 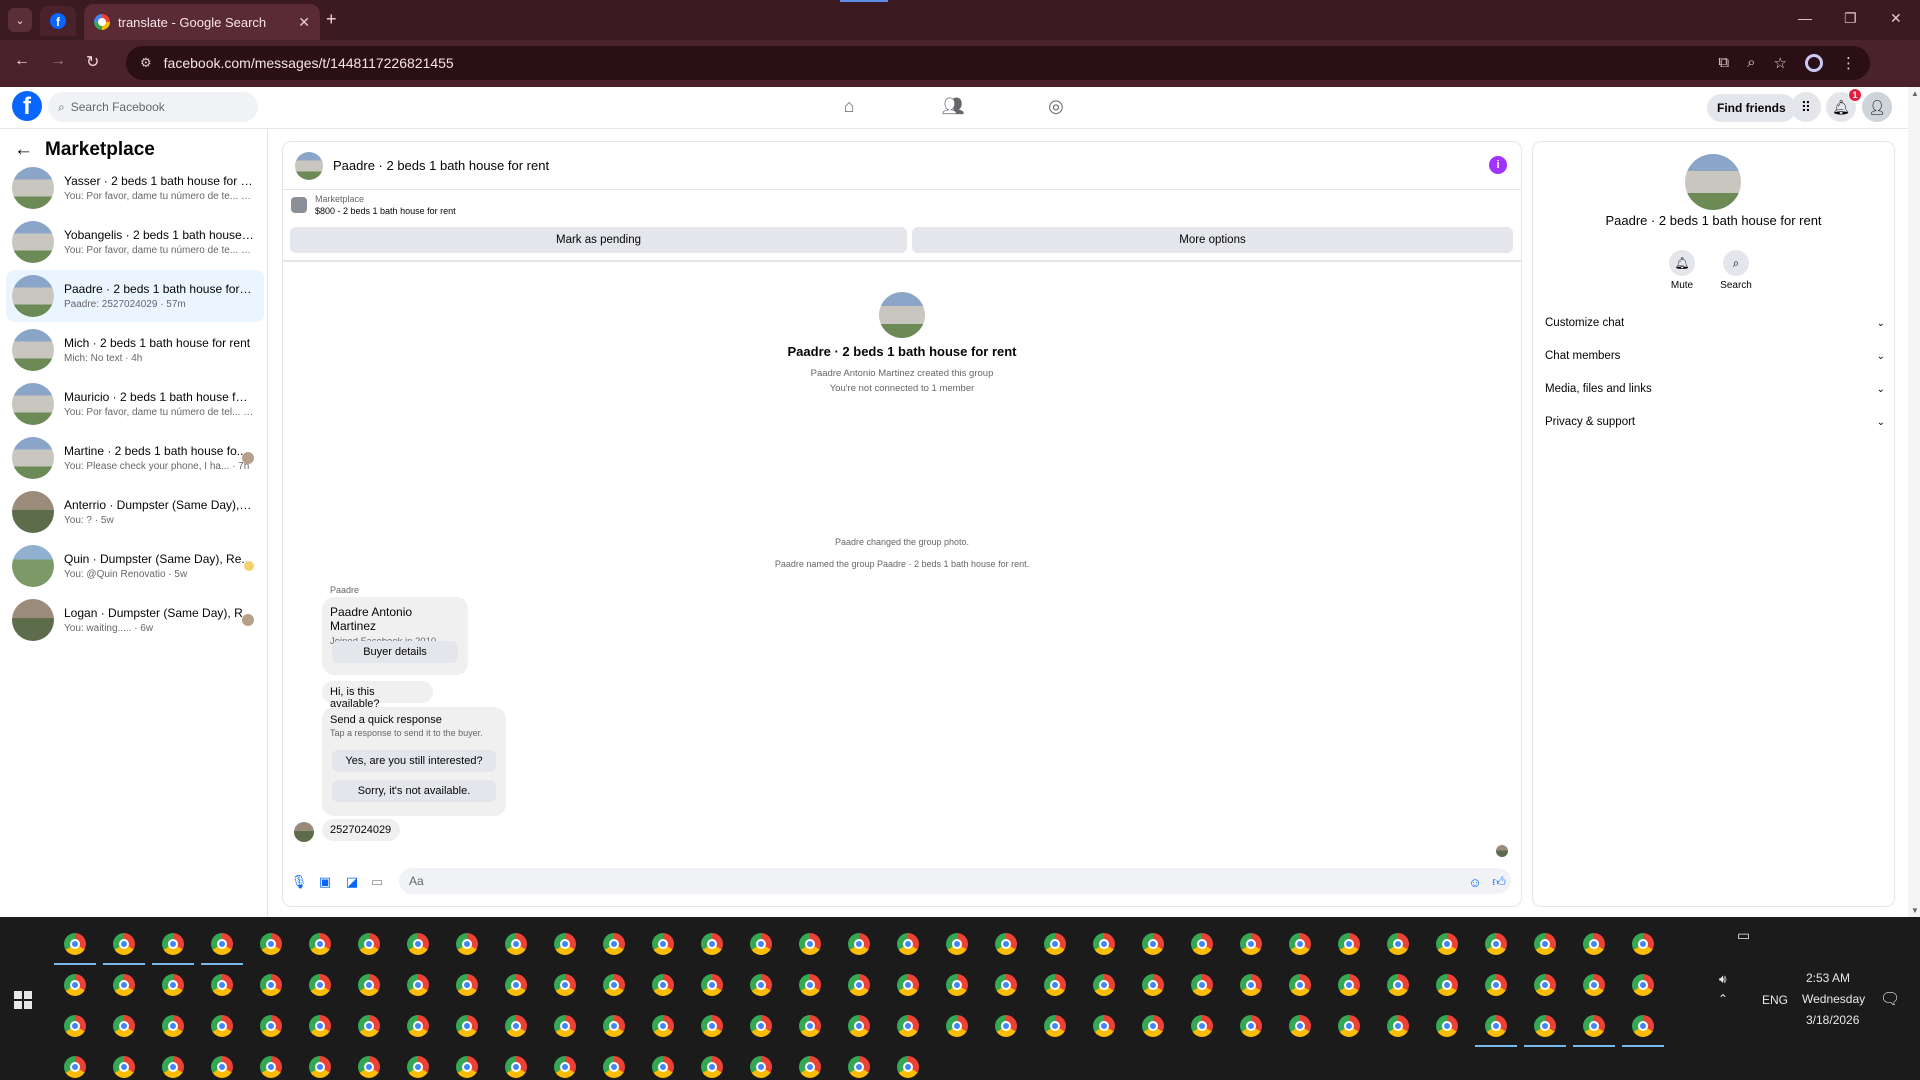 I want to click on desktop-icon: ▭, so click(x=1743, y=935).